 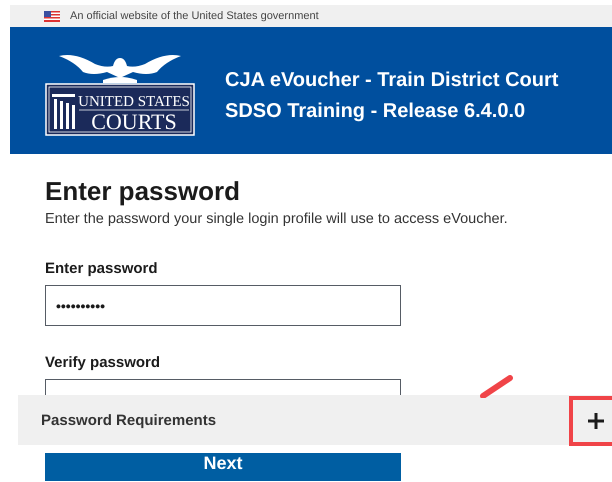 What do you see at coordinates (596, 421) in the screenshot?
I see `plus-icon` at bounding box center [596, 421].